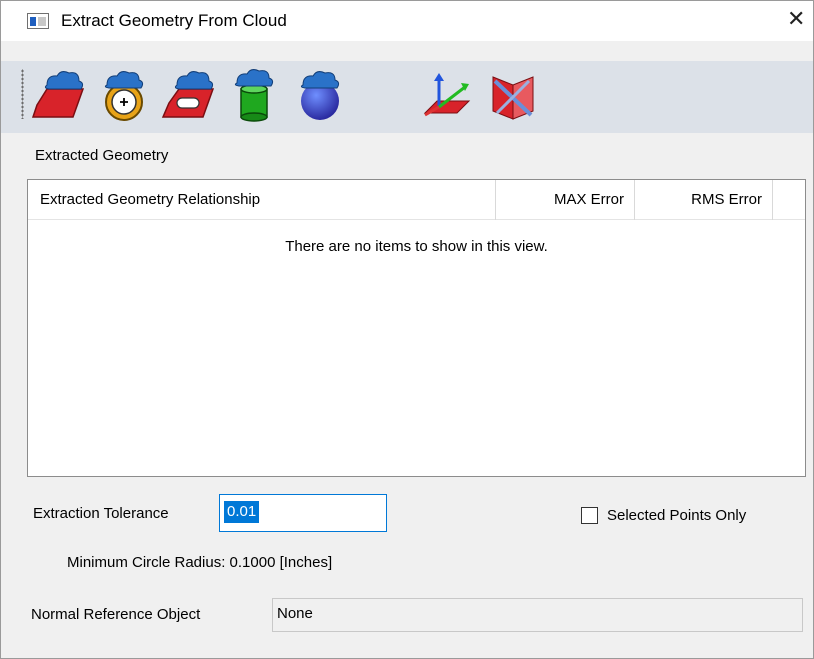 Image resolution: width=814 pixels, height=659 pixels. I want to click on frame-delete-icon, so click(513, 98).